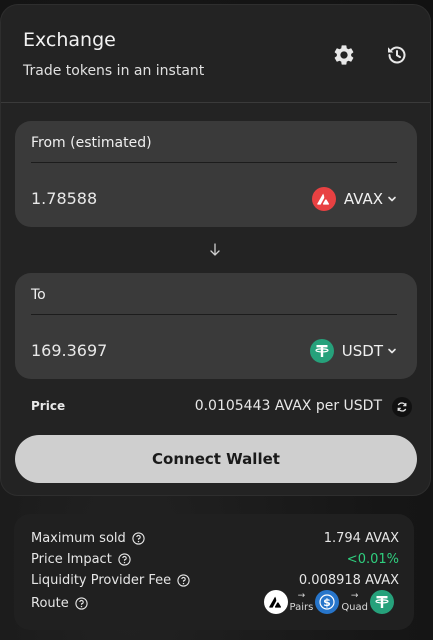  Describe the element at coordinates (361, 538) in the screenshot. I see `max-sold-value: 1.794 AVAX` at that location.